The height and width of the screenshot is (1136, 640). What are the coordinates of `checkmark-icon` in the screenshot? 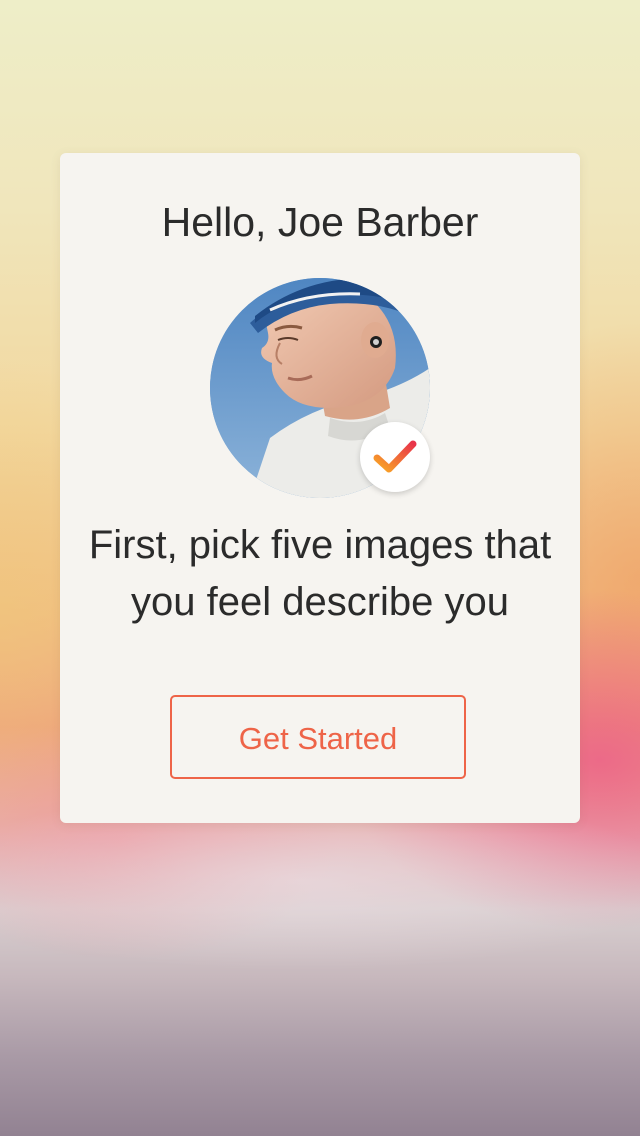 It's located at (395, 456).